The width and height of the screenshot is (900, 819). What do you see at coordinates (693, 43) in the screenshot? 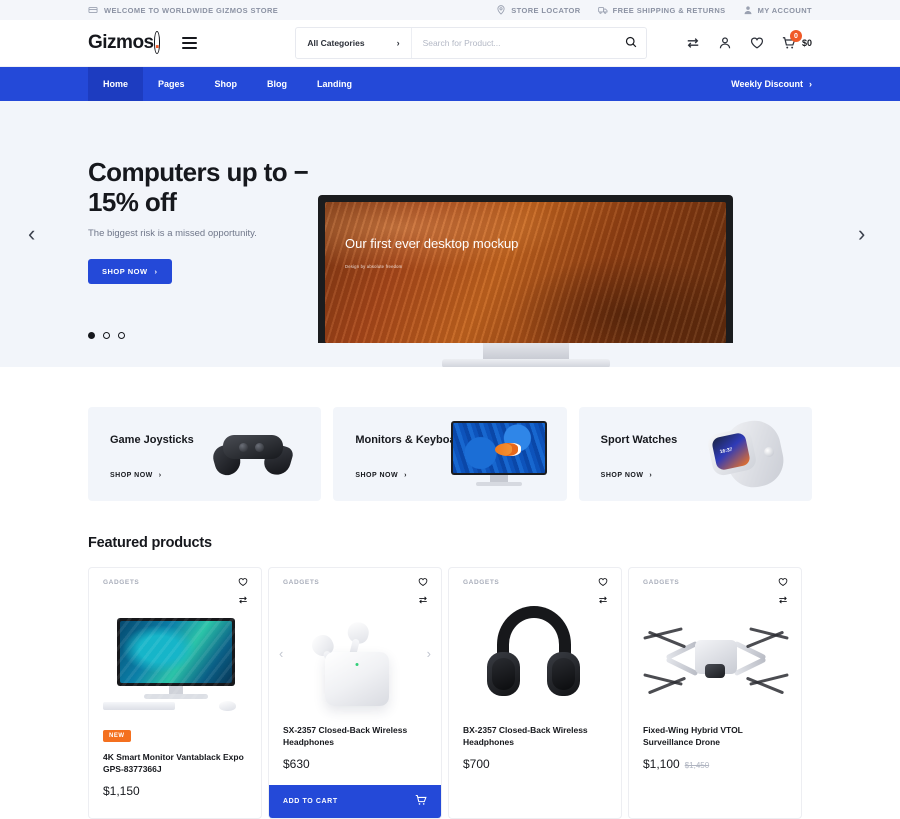
I see `compare-icon` at bounding box center [693, 43].